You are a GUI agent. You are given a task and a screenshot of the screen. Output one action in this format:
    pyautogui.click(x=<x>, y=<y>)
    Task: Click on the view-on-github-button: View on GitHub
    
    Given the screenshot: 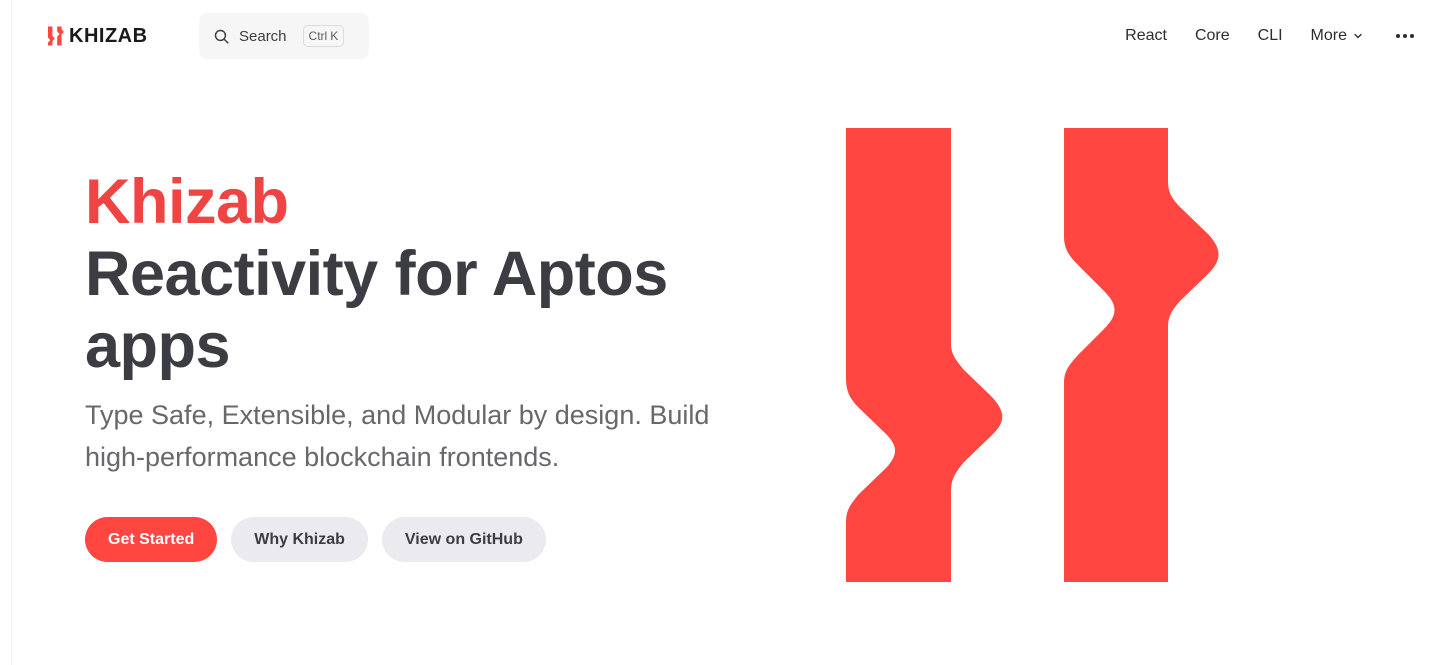 What is the action you would take?
    pyautogui.click(x=463, y=539)
    